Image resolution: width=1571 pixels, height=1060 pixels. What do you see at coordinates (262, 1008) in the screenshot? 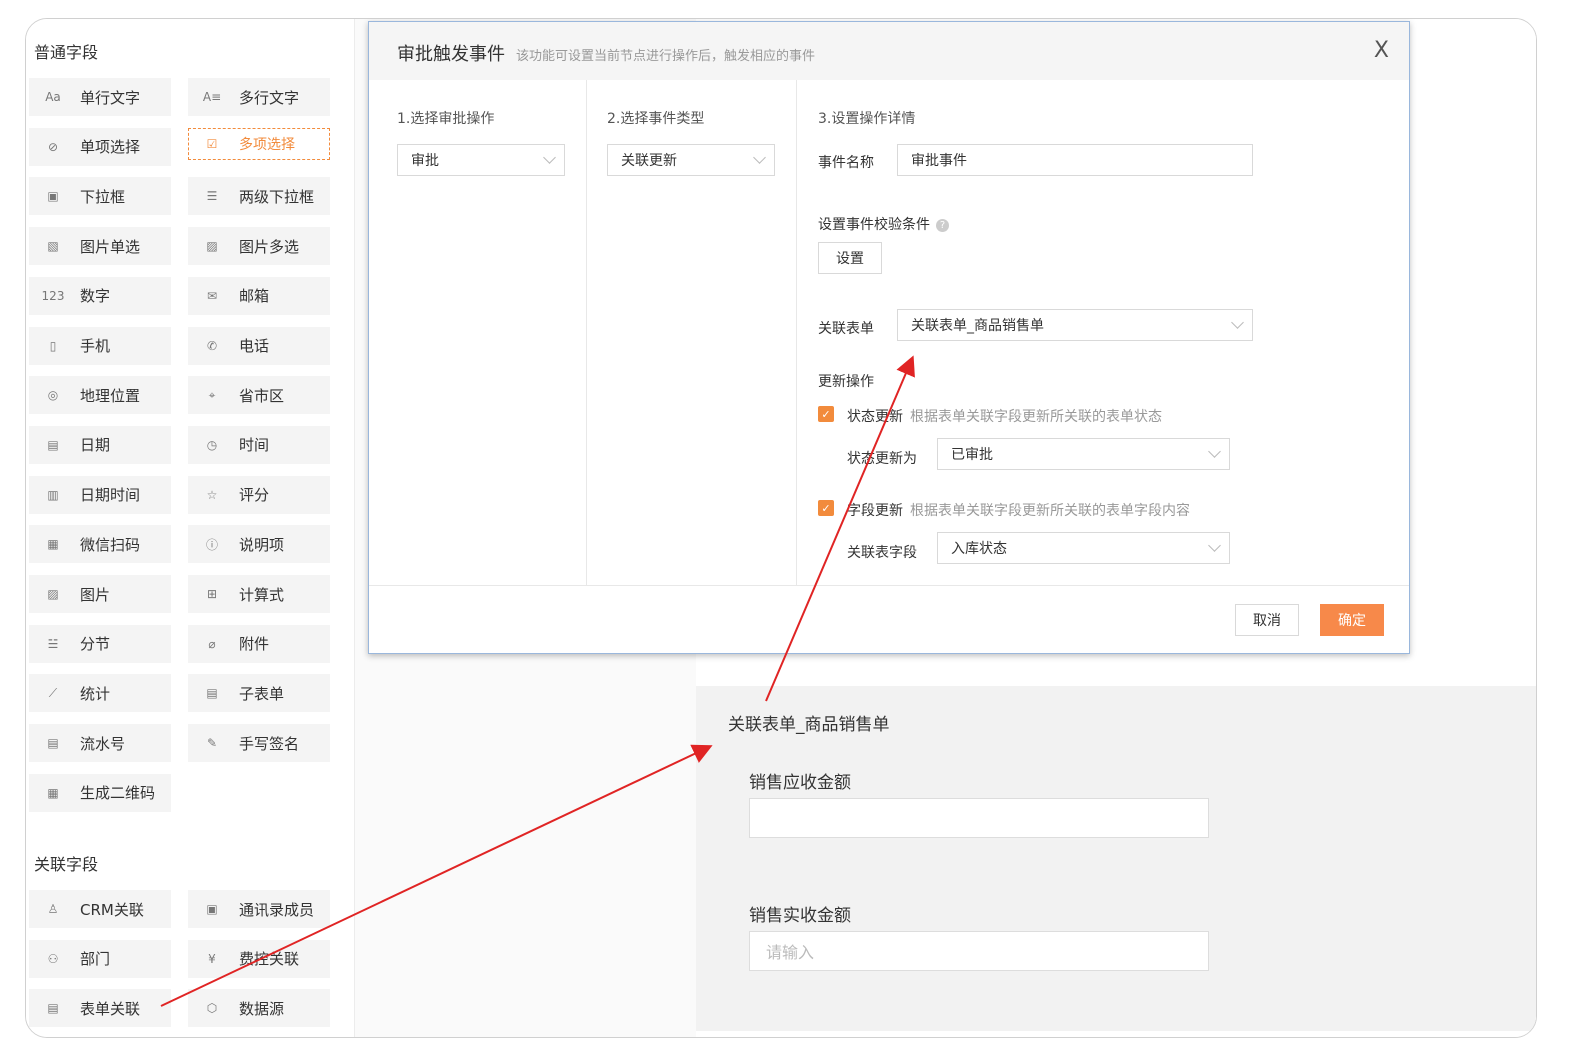
I see `field-item-label: 数据源` at bounding box center [262, 1008].